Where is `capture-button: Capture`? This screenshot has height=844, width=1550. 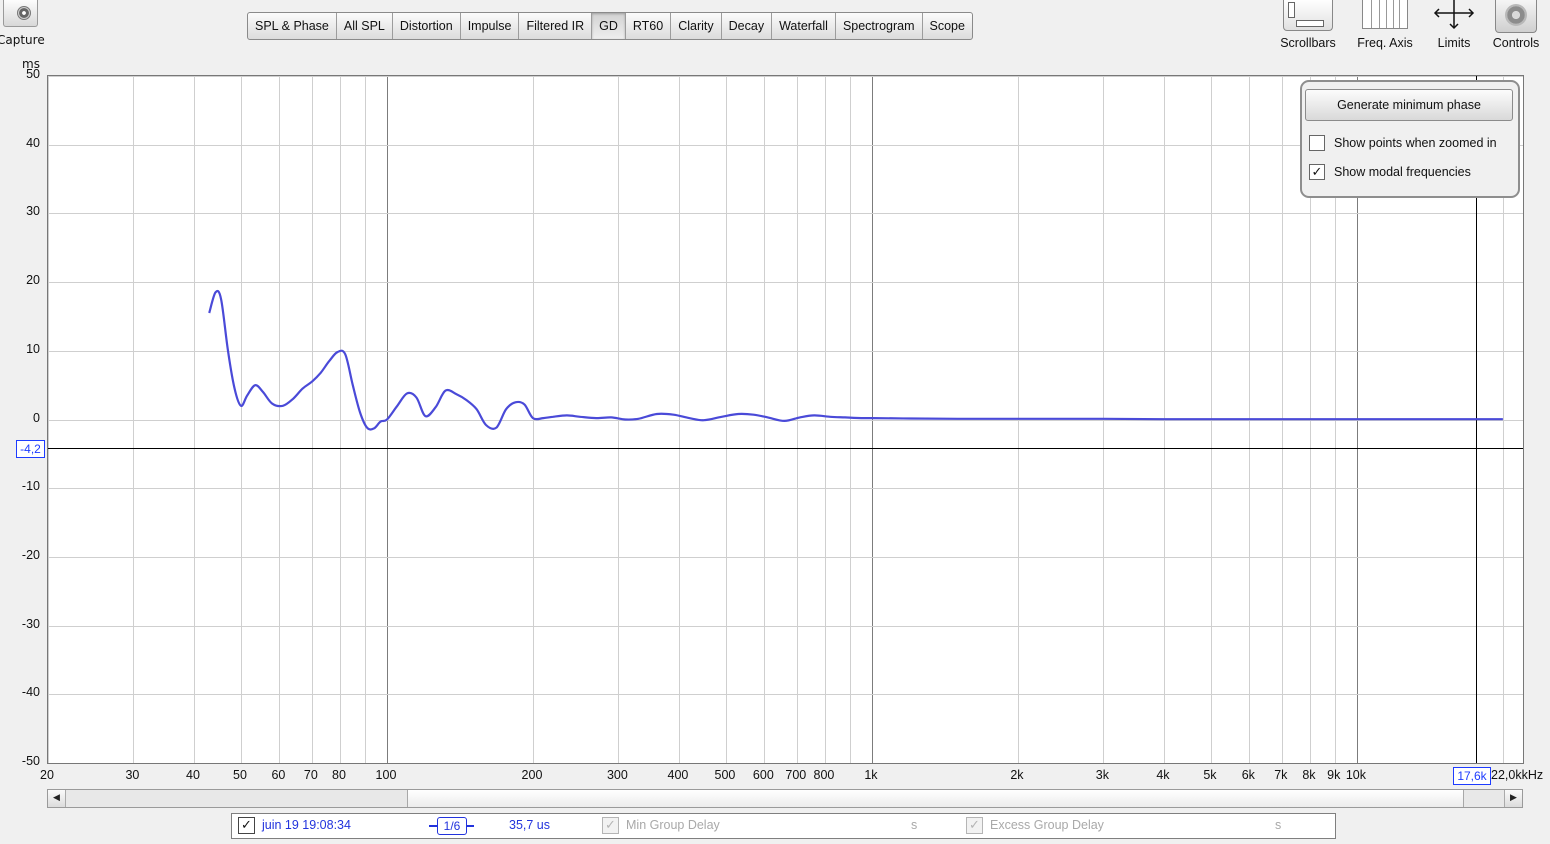 capture-button: Capture is located at coordinates (22, 26).